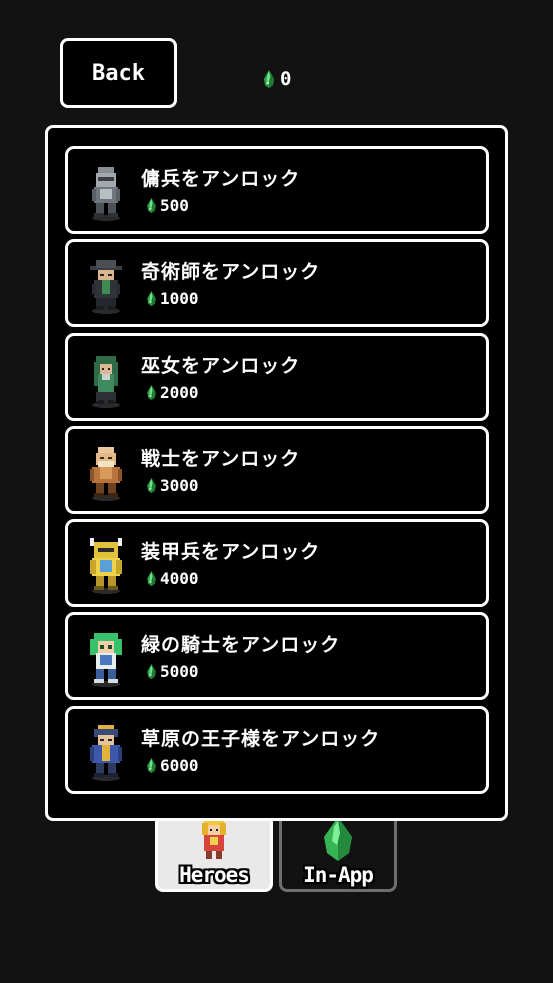  Describe the element at coordinates (179, 765) in the screenshot. I see `unlock-price: 6000` at that location.